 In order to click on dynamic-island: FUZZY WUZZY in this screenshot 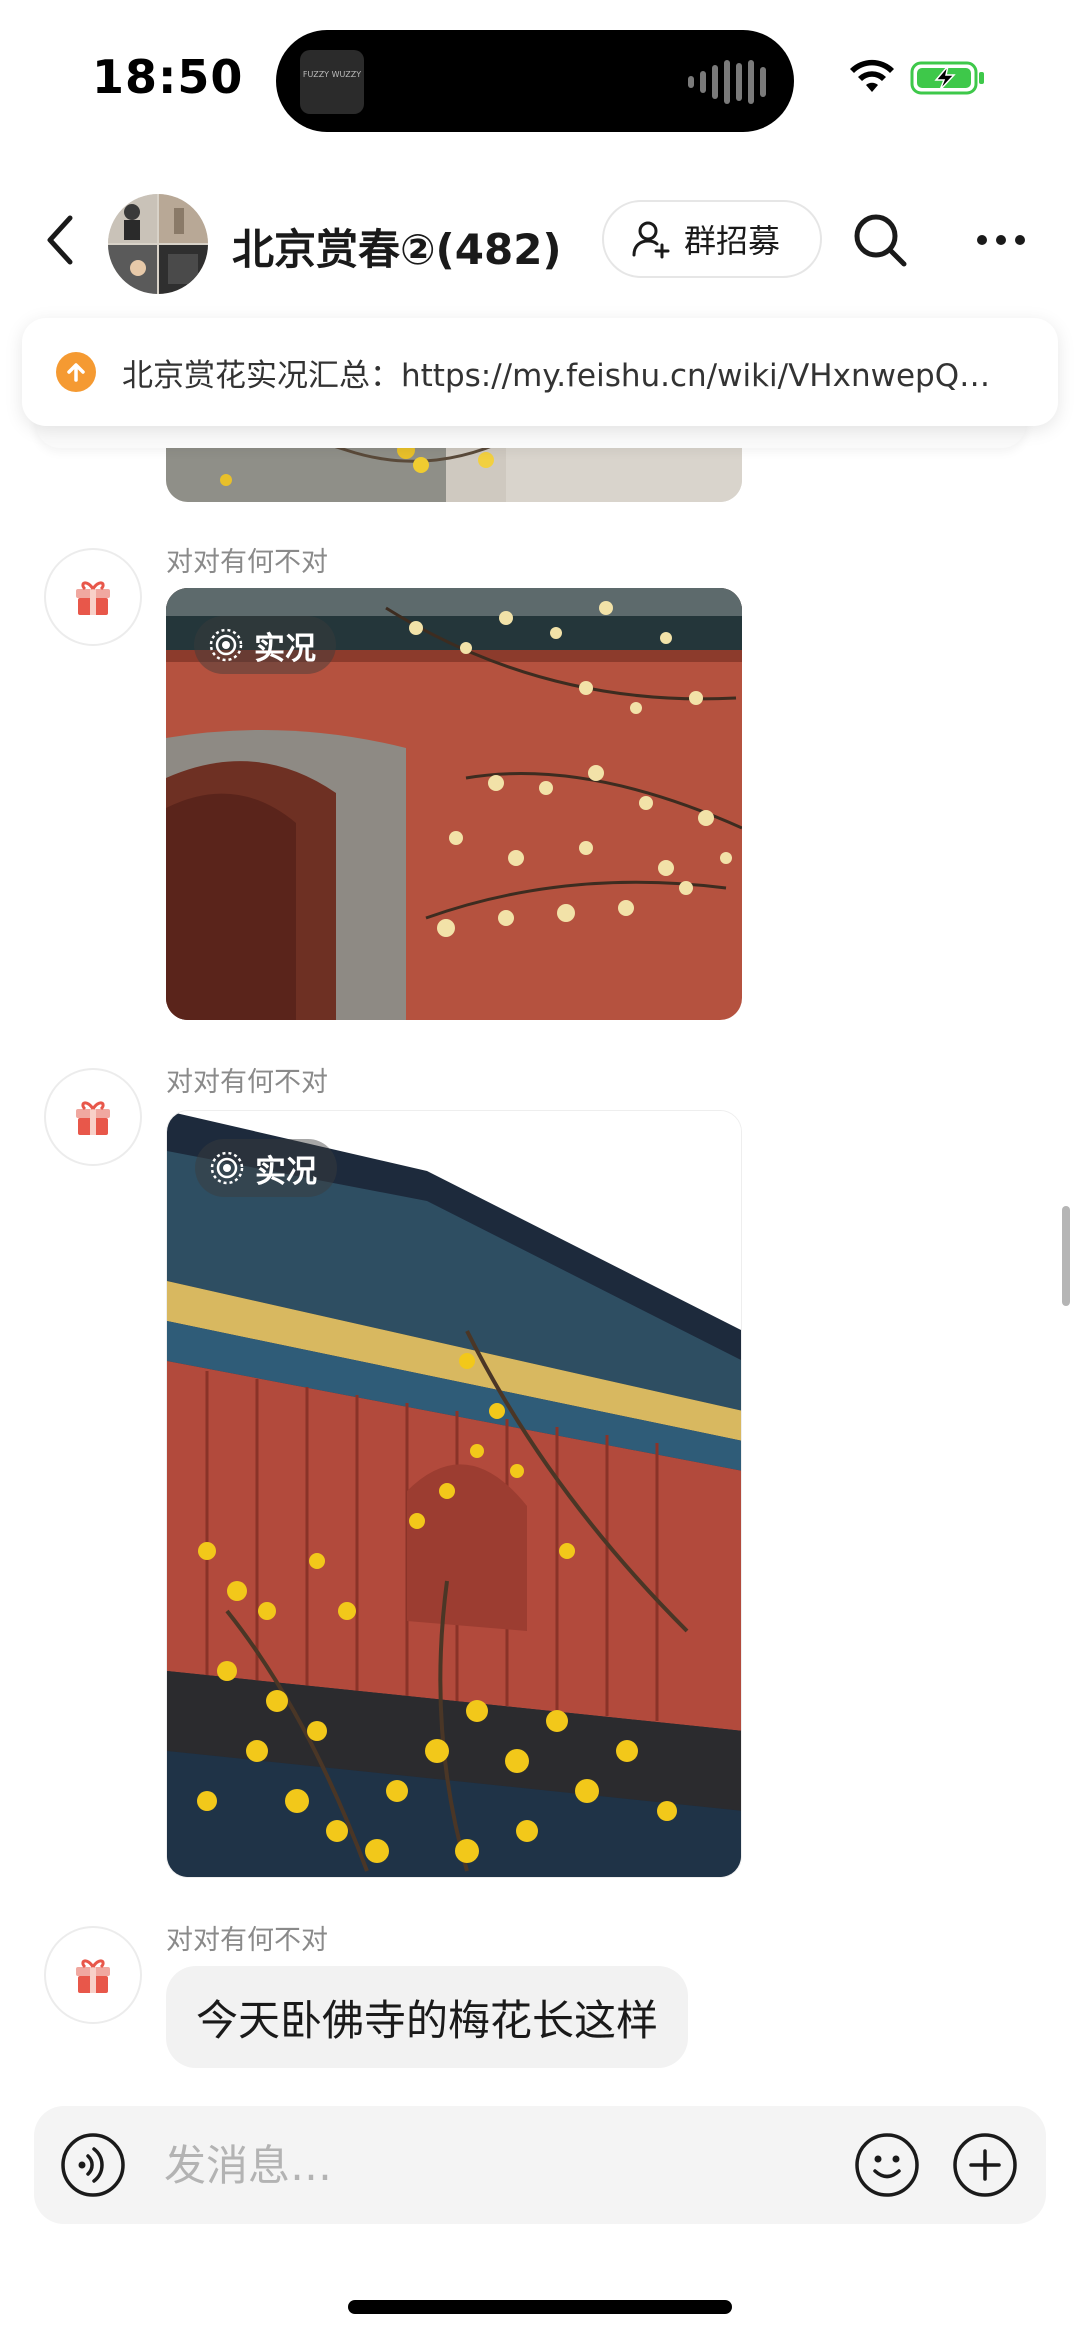, I will do `click(535, 81)`.